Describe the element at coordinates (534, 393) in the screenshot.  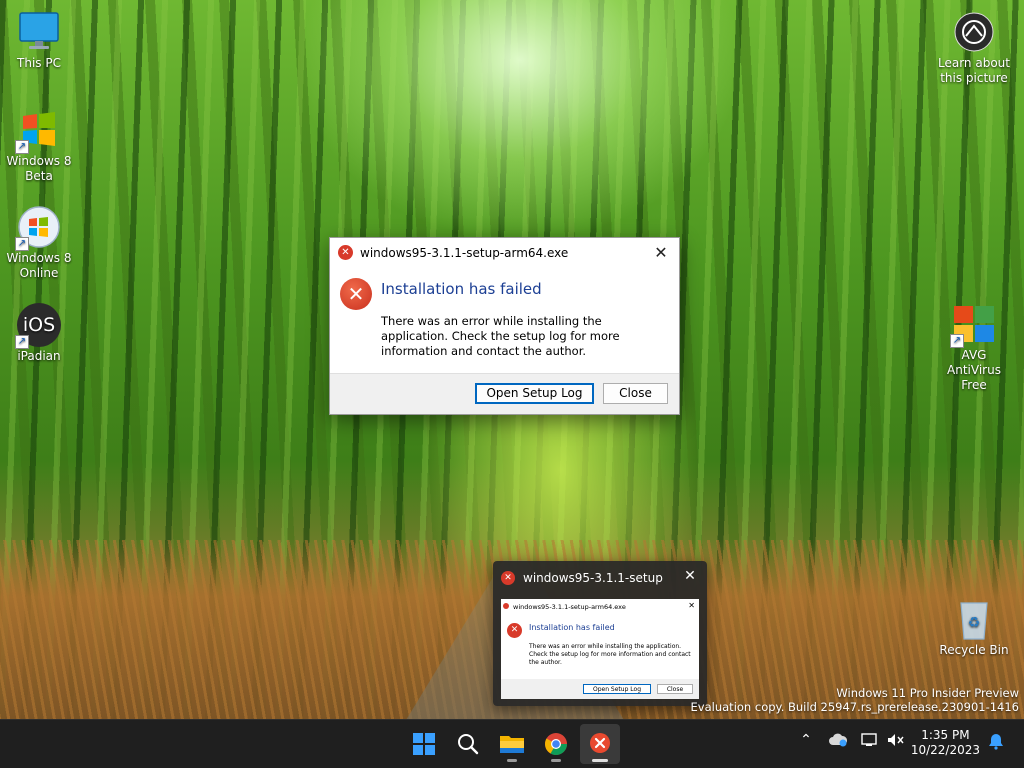
I see `open-setup-log-button: Open Setup Log` at that location.